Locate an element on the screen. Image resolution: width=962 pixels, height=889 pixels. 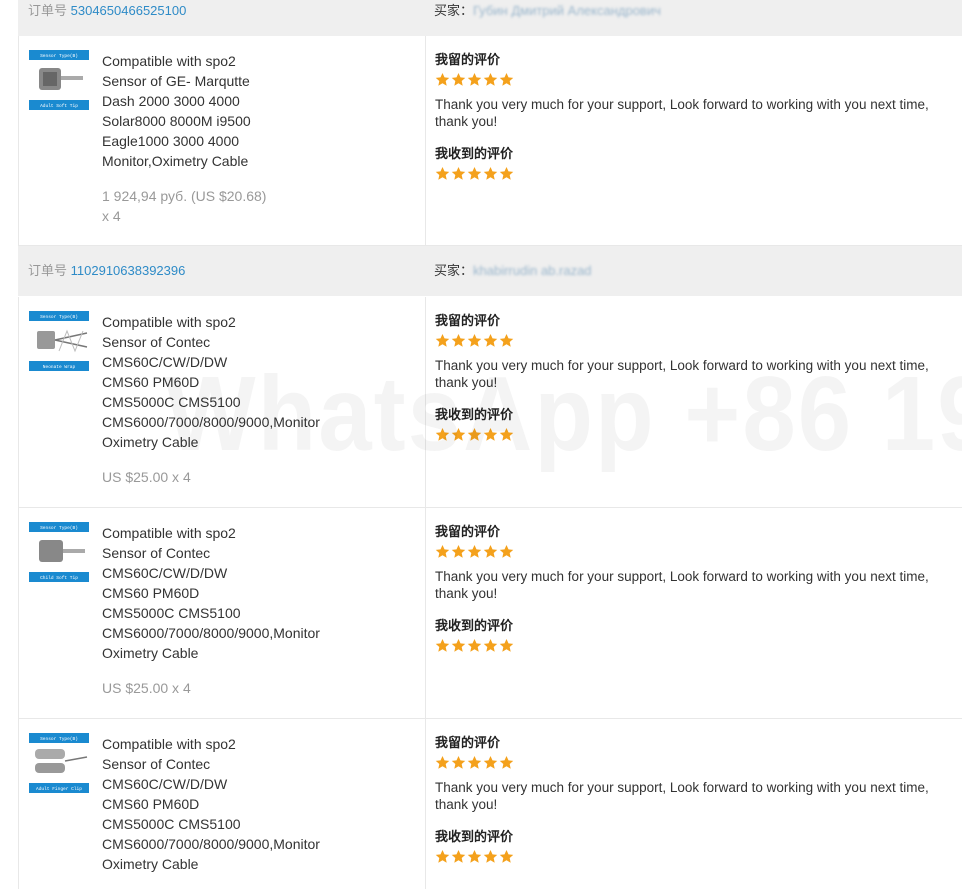
thumb-caption-bottom: Child Soft Tip is located at coordinates (59, 578).